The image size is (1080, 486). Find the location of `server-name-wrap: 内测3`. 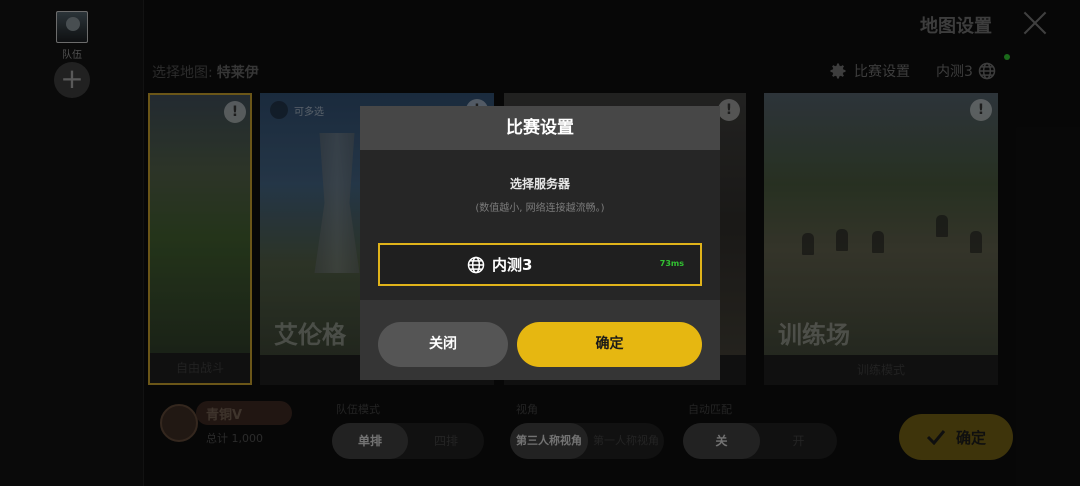

server-name-wrap: 内测3 is located at coordinates (499, 264).